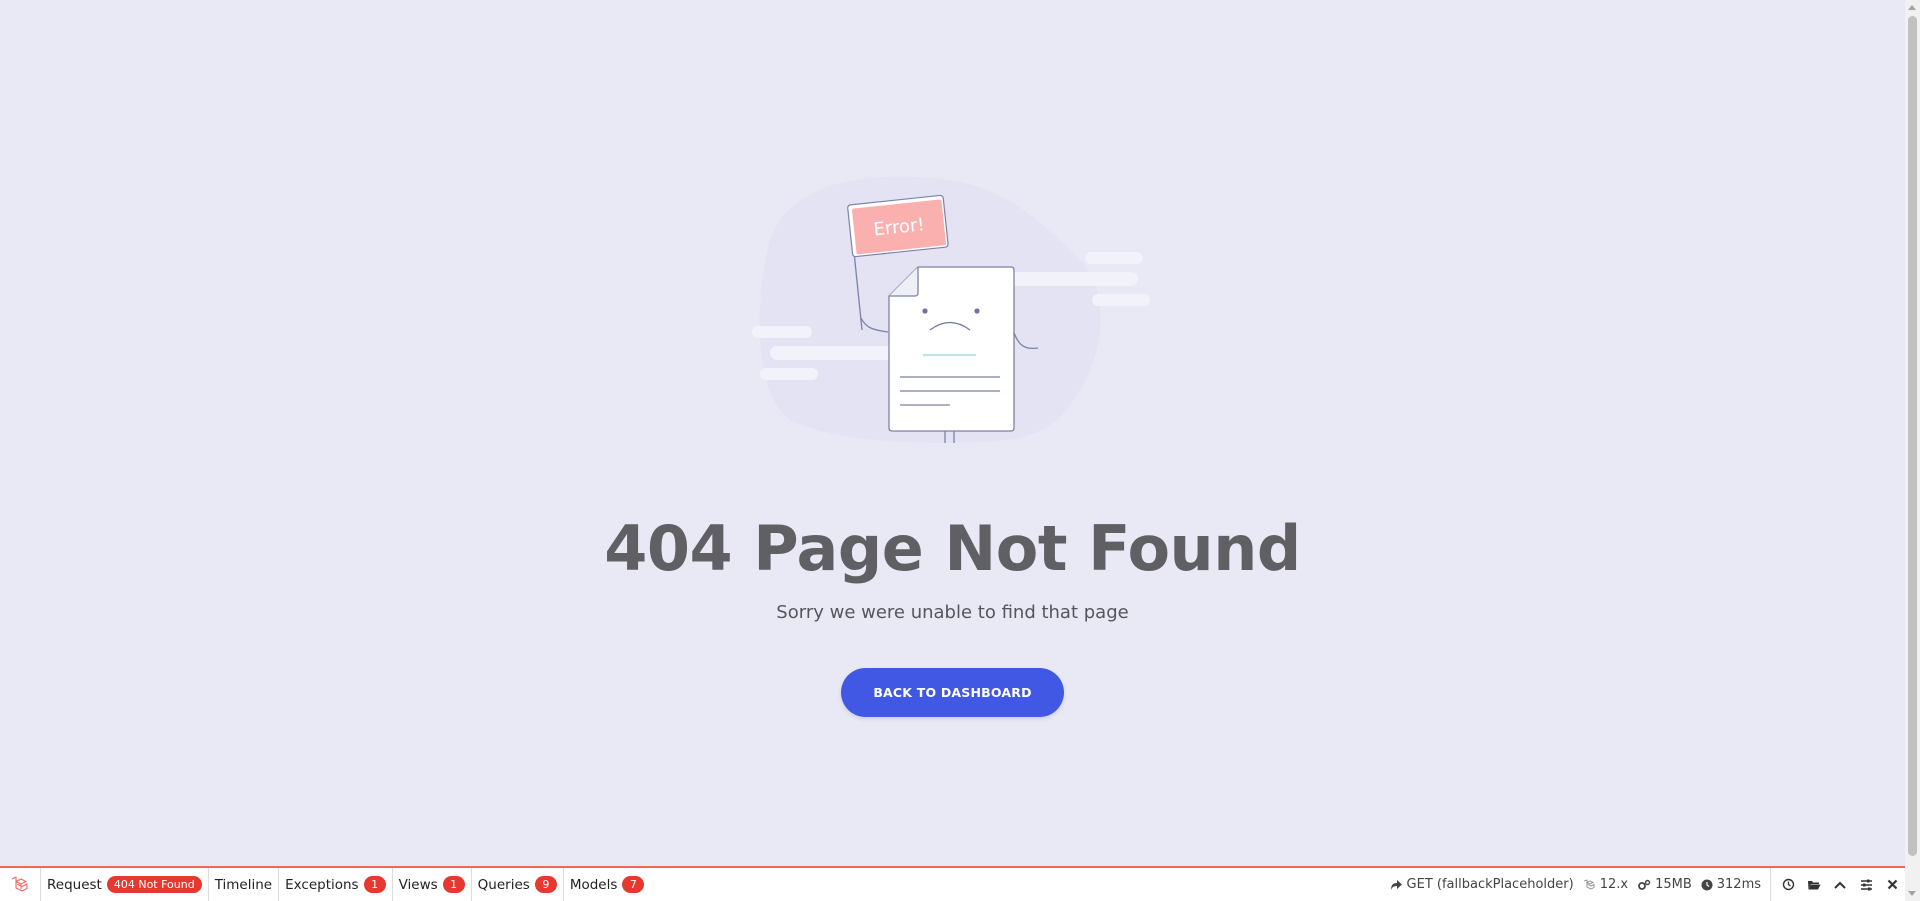  What do you see at coordinates (1840, 884) in the screenshot?
I see `chevron-up-icon` at bounding box center [1840, 884].